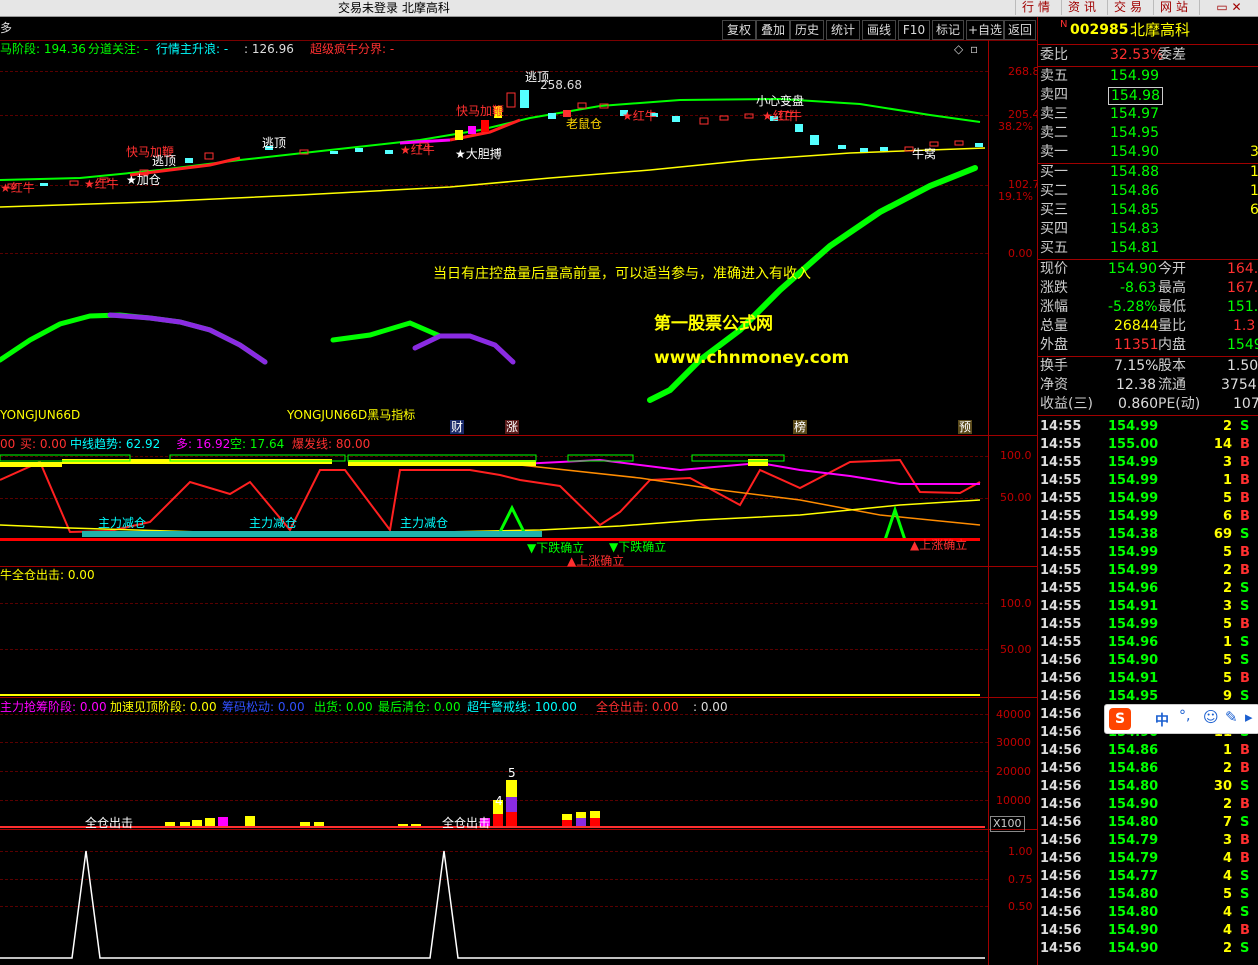 The height and width of the screenshot is (965, 1258). I want to click on indicator-val: 出货: 0.00, so click(343, 707).